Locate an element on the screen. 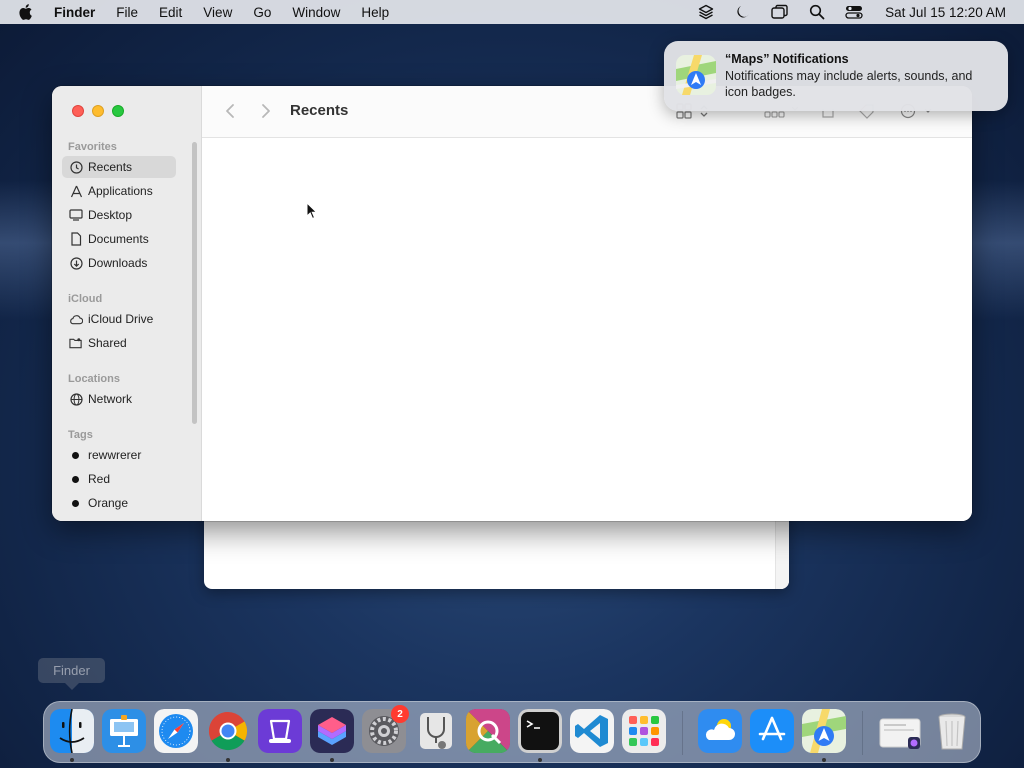 The height and width of the screenshot is (768, 1024). vscode-icon is located at coordinates (592, 731).